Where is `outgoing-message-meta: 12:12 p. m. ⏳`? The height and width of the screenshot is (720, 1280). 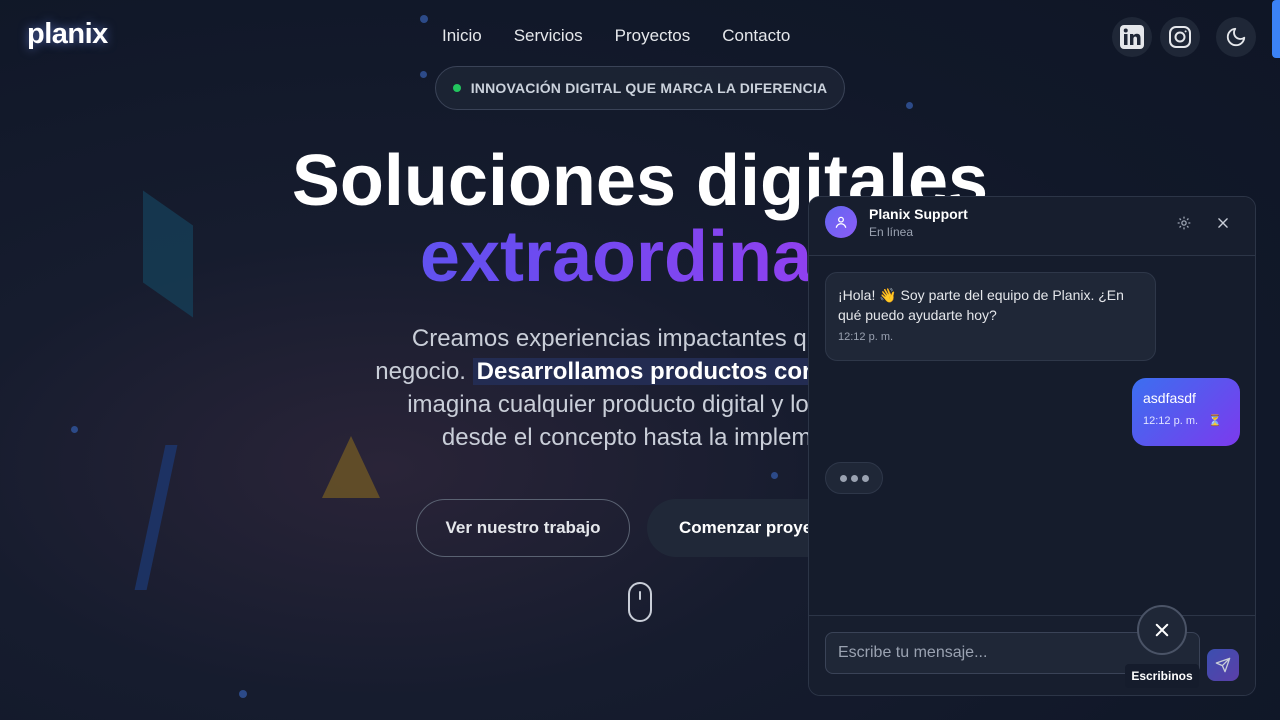 outgoing-message-meta: 12:12 p. m. ⏳ is located at coordinates (1186, 421).